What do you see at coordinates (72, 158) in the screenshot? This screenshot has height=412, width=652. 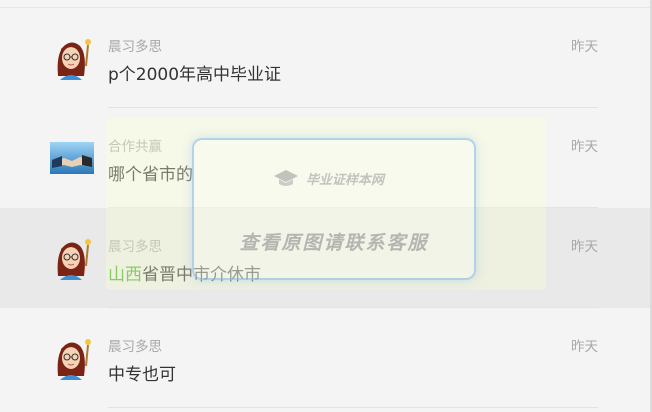 I see `handshake-avatar-icon` at bounding box center [72, 158].